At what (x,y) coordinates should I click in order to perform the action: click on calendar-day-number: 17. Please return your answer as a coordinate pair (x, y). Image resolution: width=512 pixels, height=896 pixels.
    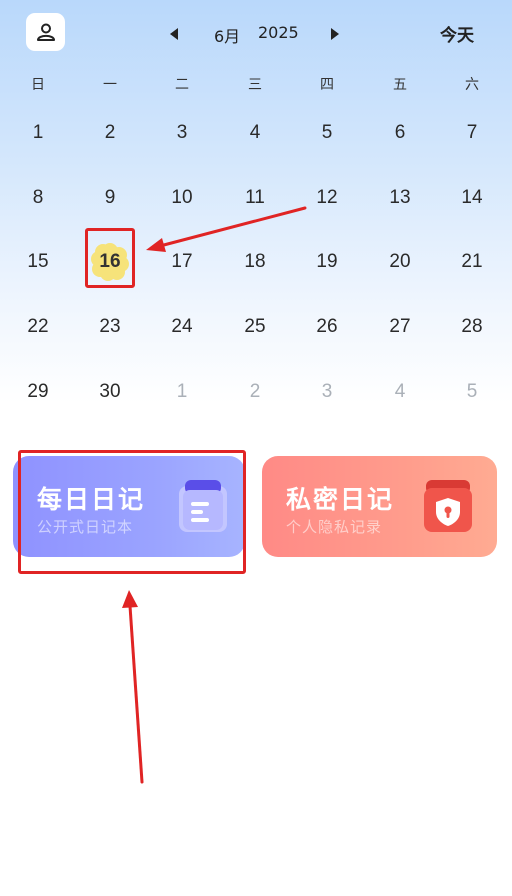
    Looking at the image, I should click on (182, 261).